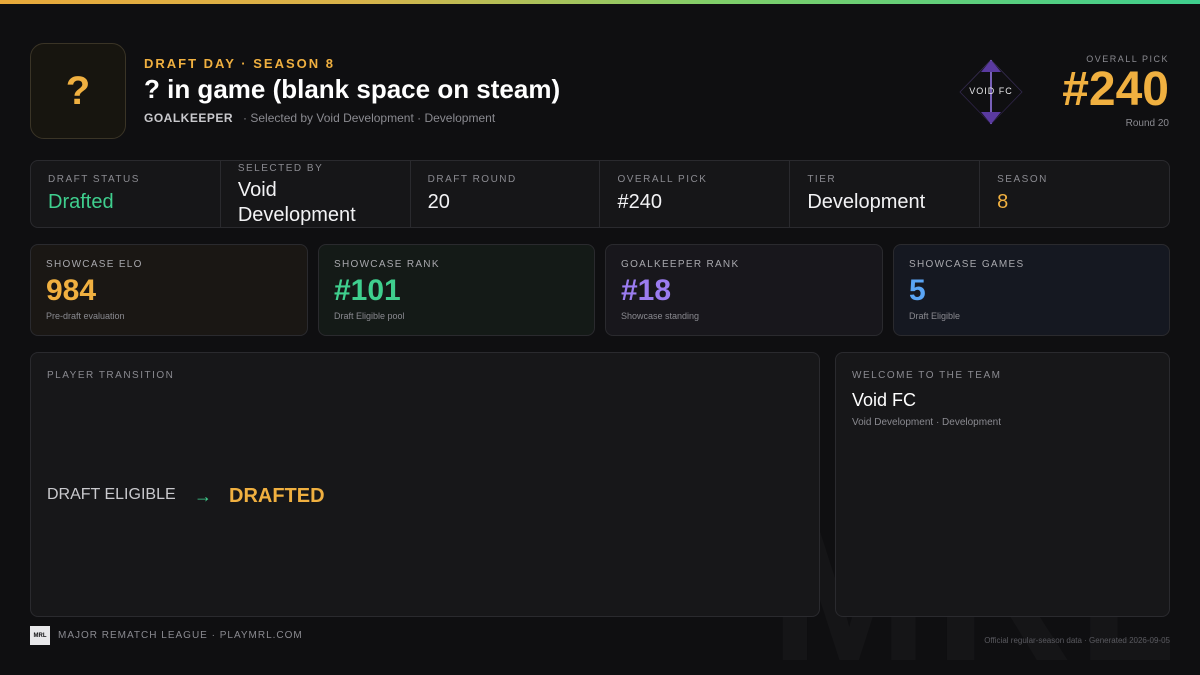  I want to click on info-season: SEASON 8, so click(1074, 194).